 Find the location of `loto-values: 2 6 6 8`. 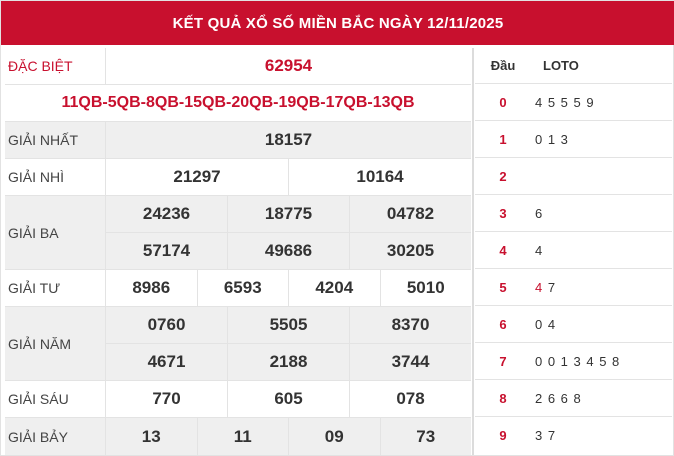

loto-values: 2 6 6 8 is located at coordinates (558, 398).